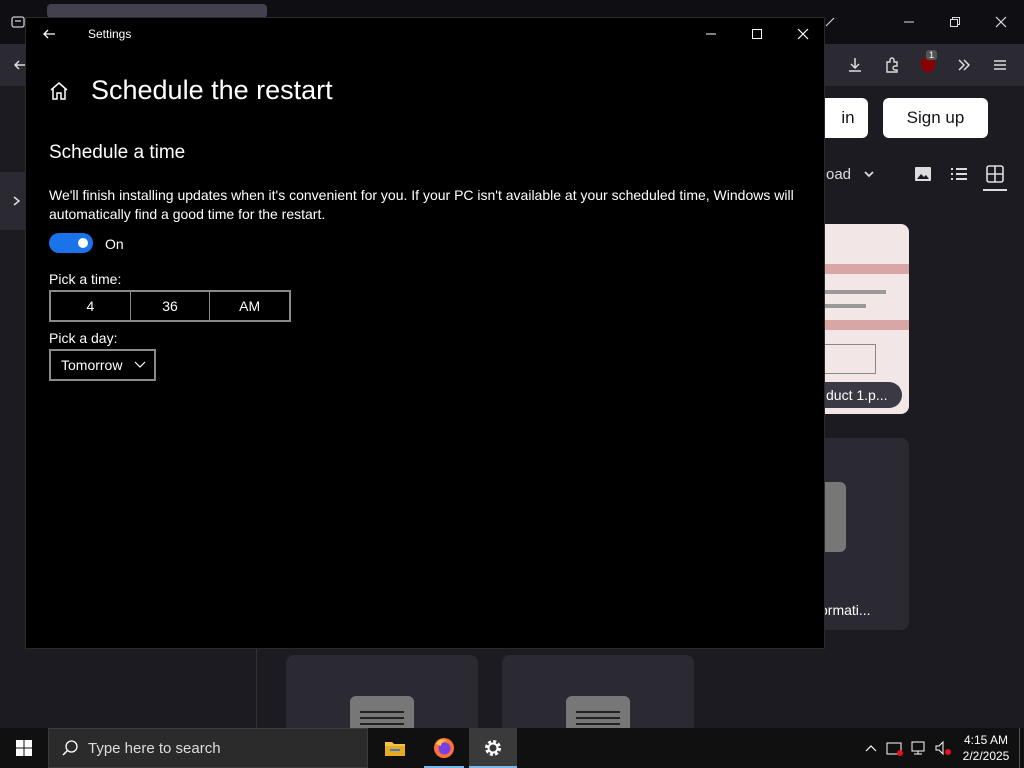 Image resolution: width=1024 pixels, height=768 pixels. What do you see at coordinates (71, 243) in the screenshot?
I see `schedule-toggle` at bounding box center [71, 243].